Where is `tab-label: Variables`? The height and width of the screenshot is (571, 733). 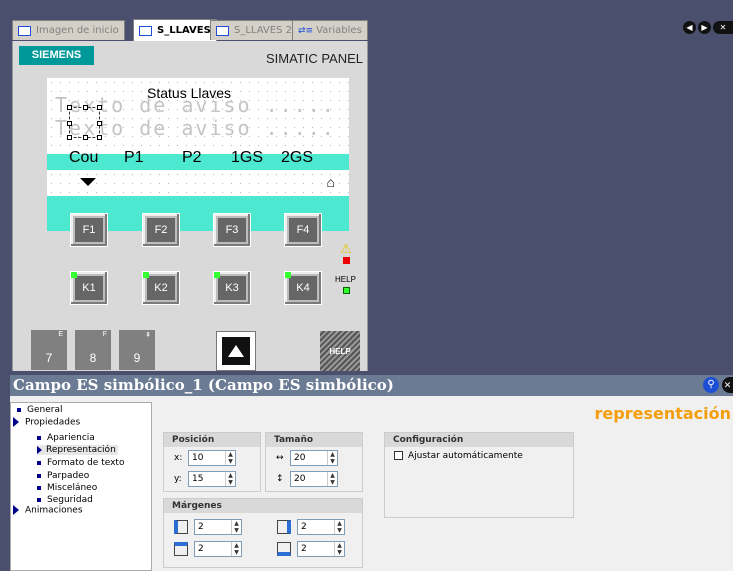 tab-label: Variables is located at coordinates (339, 30).